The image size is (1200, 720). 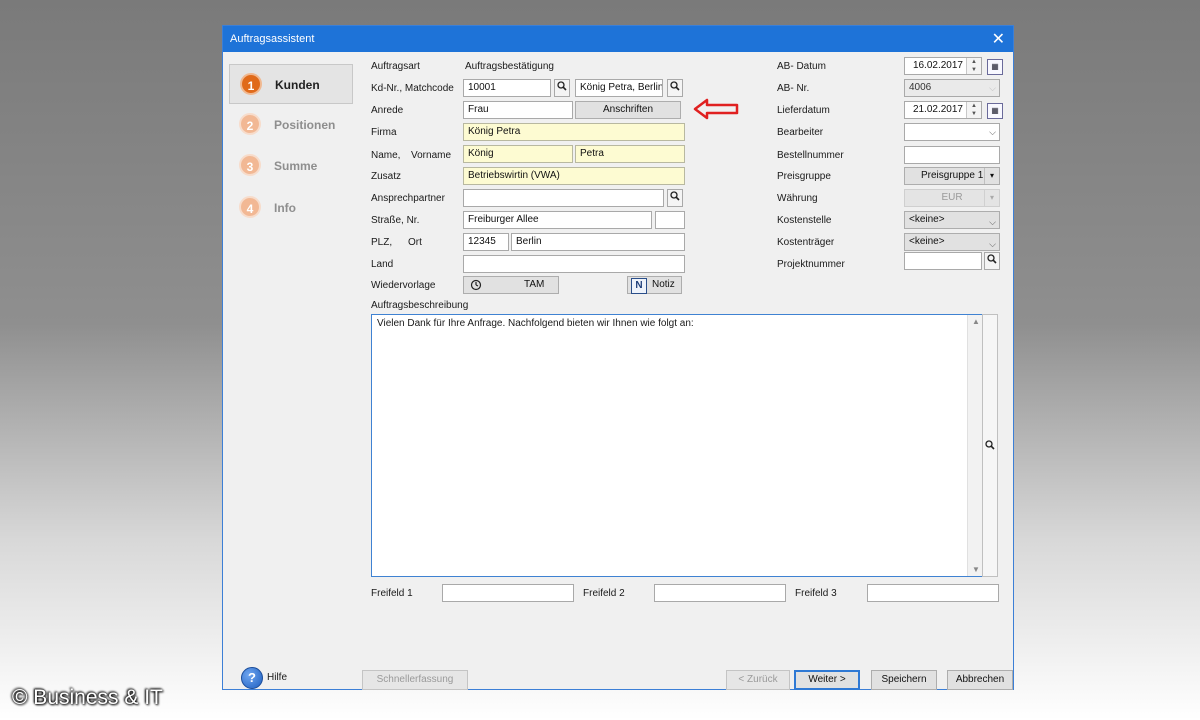 What do you see at coordinates (810, 155) in the screenshot?
I see `bestellnummer-label: Bestellnummer` at bounding box center [810, 155].